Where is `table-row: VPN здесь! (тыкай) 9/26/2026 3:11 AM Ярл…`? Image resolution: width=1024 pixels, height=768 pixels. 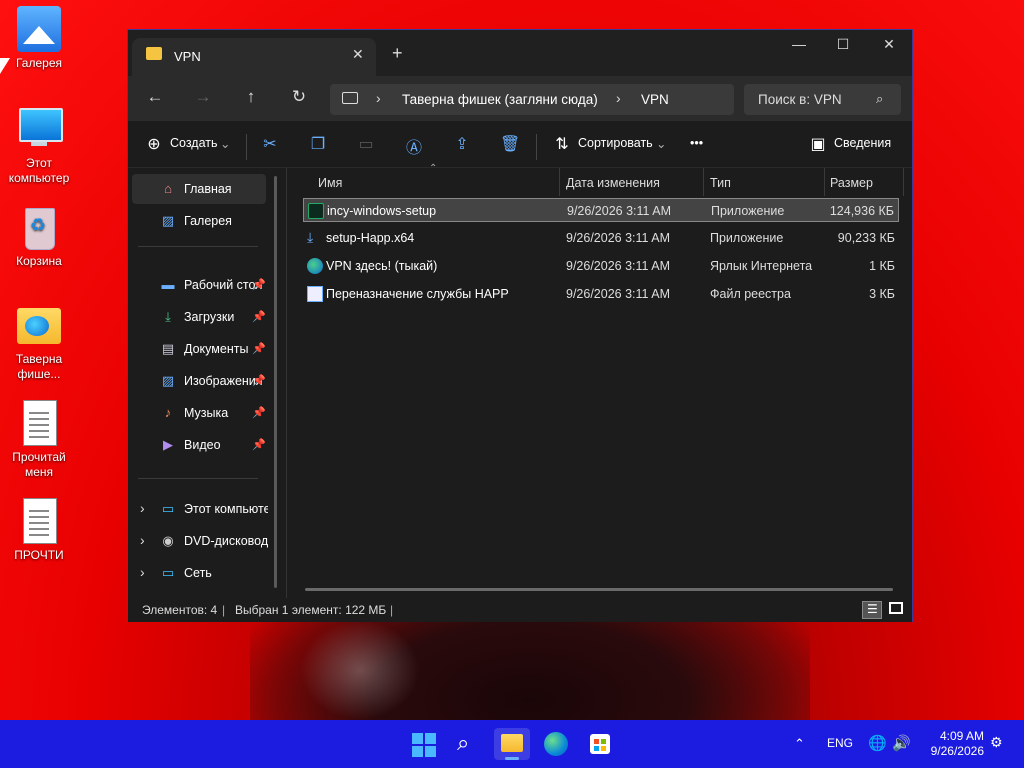
table-row: VPN здесь! (тыкай) 9/26/2026 3:11 AM Ярл… is located at coordinates (601, 266).